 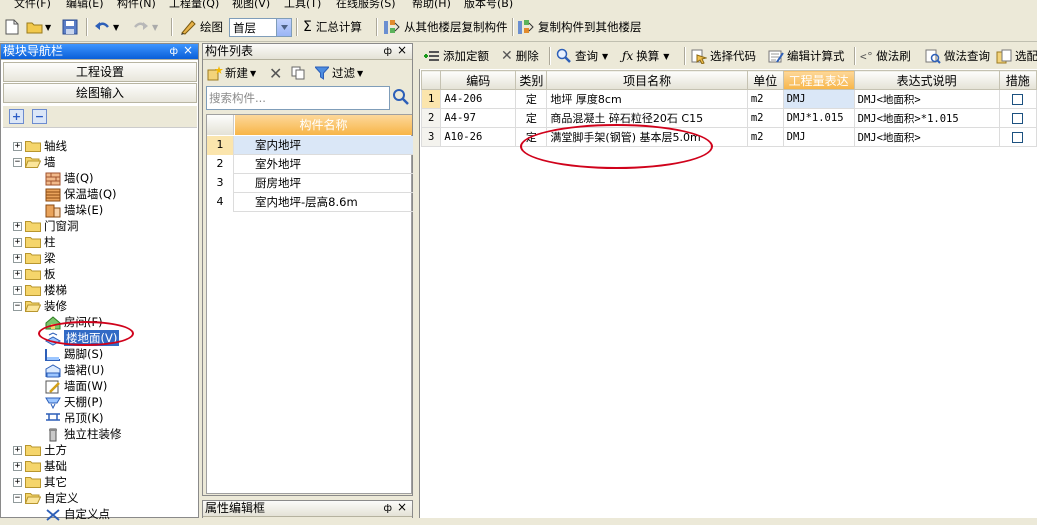 I want to click on tree-item: 墙垛(E), so click(x=74, y=210).